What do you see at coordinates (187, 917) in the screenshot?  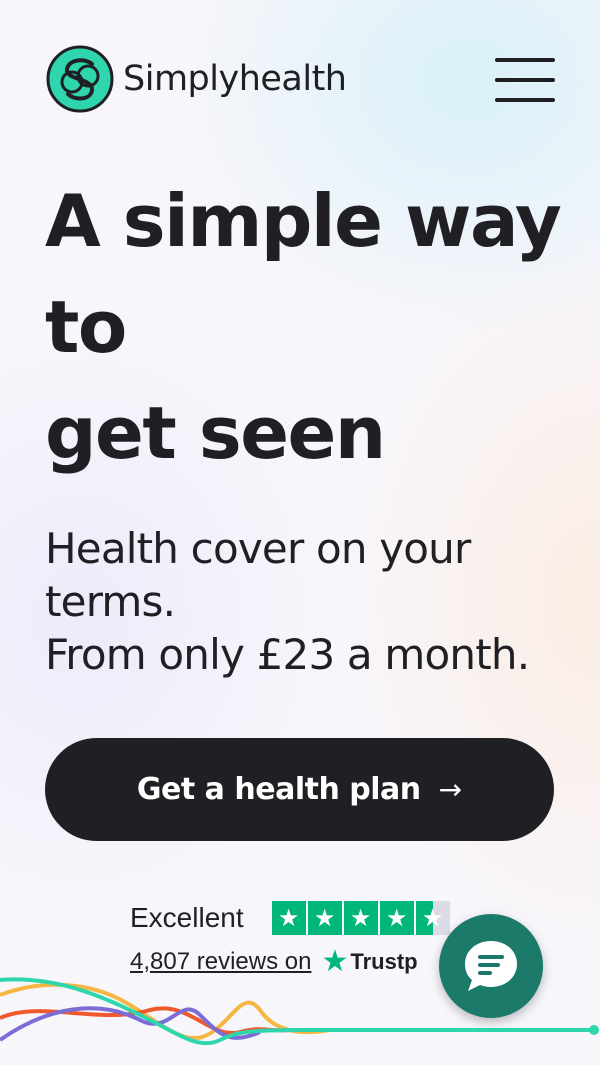 I see `trustpilot-rating-label: Excellent` at bounding box center [187, 917].